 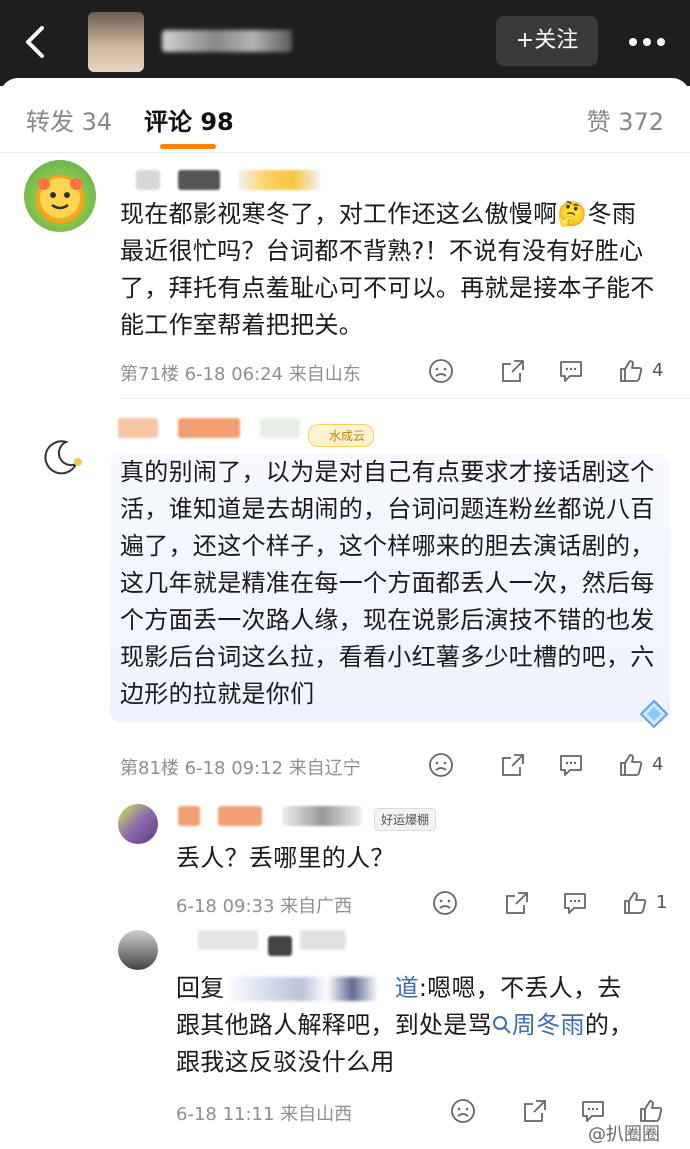 I want to click on active-tab-indicator, so click(x=188, y=146).